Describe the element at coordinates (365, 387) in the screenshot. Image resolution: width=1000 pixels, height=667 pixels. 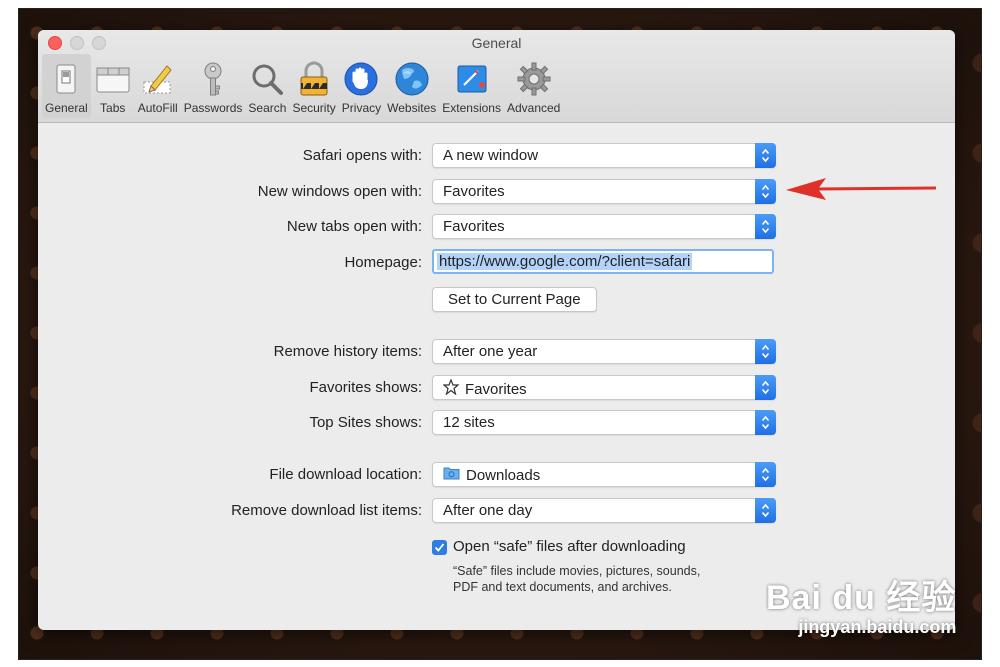
I see `favorites-shows-label: Favorites shows:` at that location.